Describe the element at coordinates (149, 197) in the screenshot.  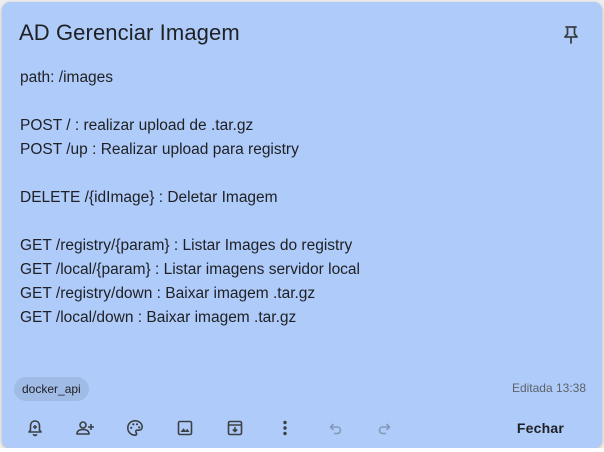
I see `note-line: DELETE /{idImage} : Deletar Imagem` at that location.